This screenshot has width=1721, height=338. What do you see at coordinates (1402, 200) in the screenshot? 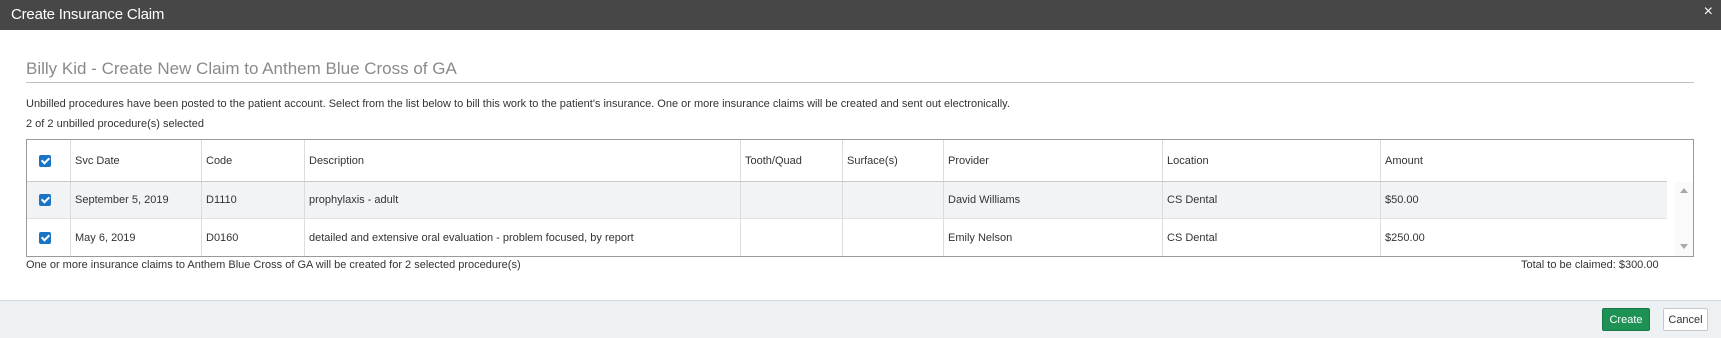
I see `amount-cell: $50.00` at bounding box center [1402, 200].